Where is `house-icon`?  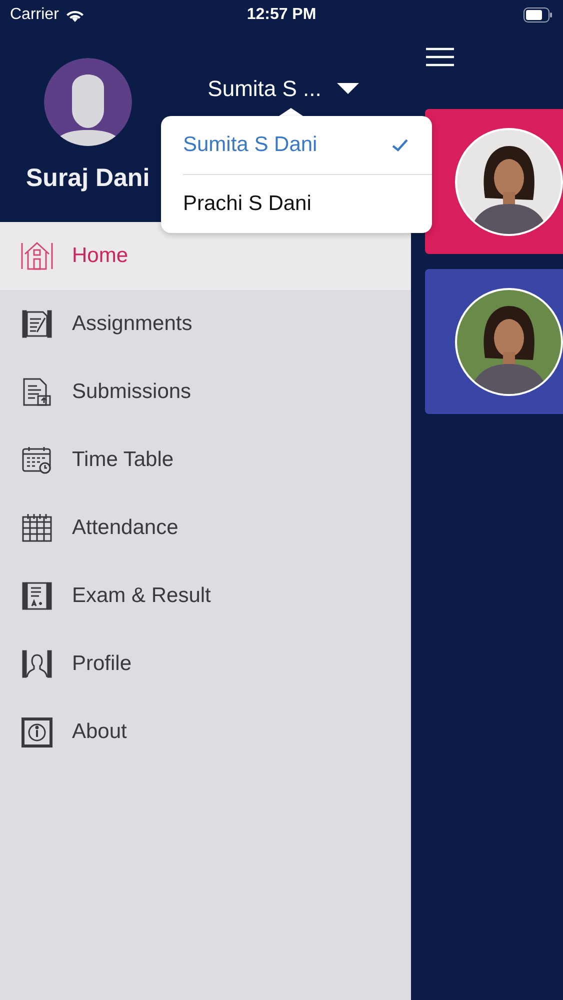
house-icon is located at coordinates (37, 256).